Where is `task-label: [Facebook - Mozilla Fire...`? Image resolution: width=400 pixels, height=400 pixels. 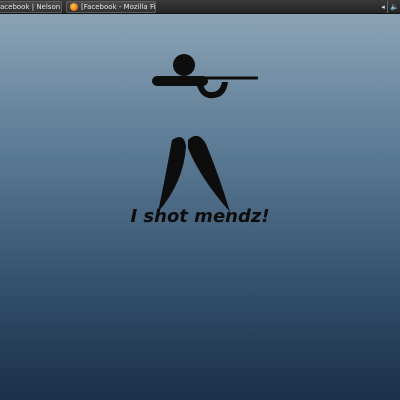
task-label: [Facebook - Mozilla Fire... is located at coordinates (118, 7).